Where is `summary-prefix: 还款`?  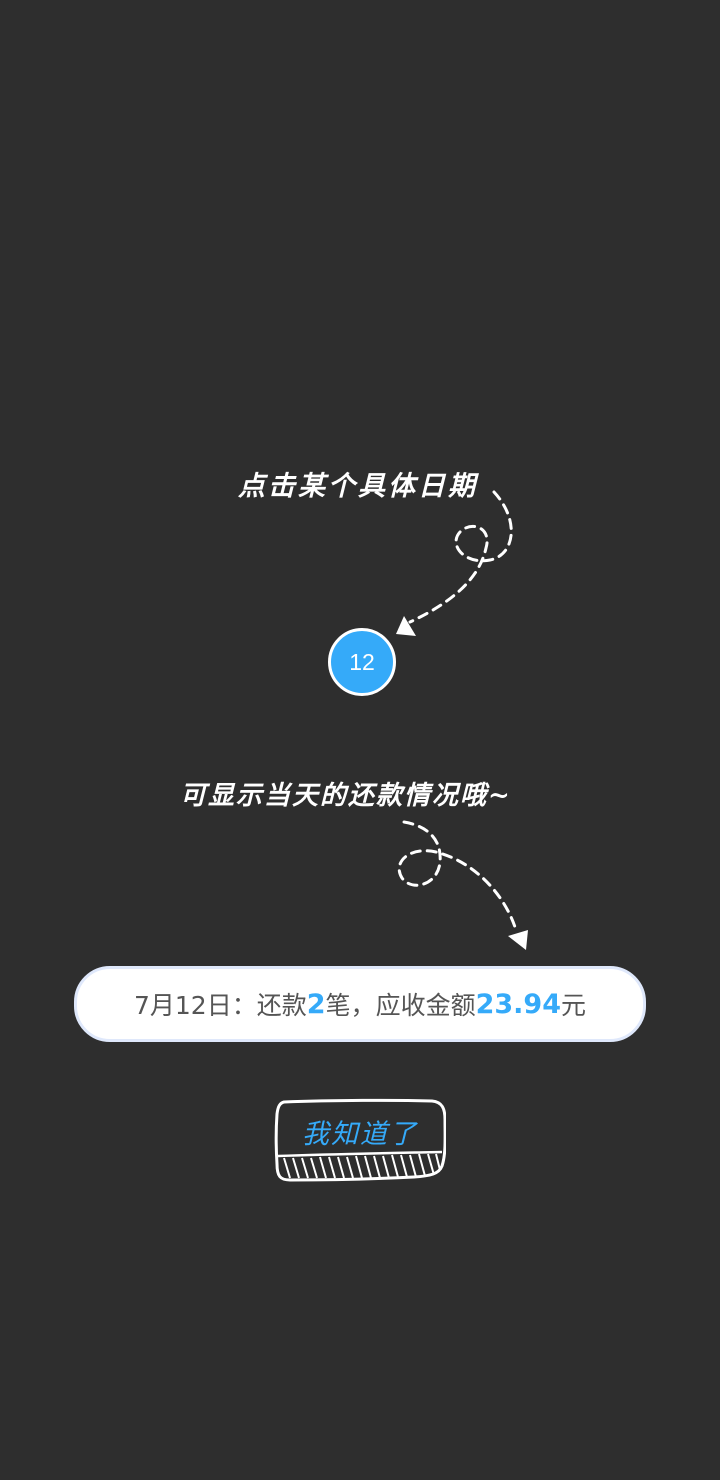
summary-prefix: 还款 is located at coordinates (281, 1005).